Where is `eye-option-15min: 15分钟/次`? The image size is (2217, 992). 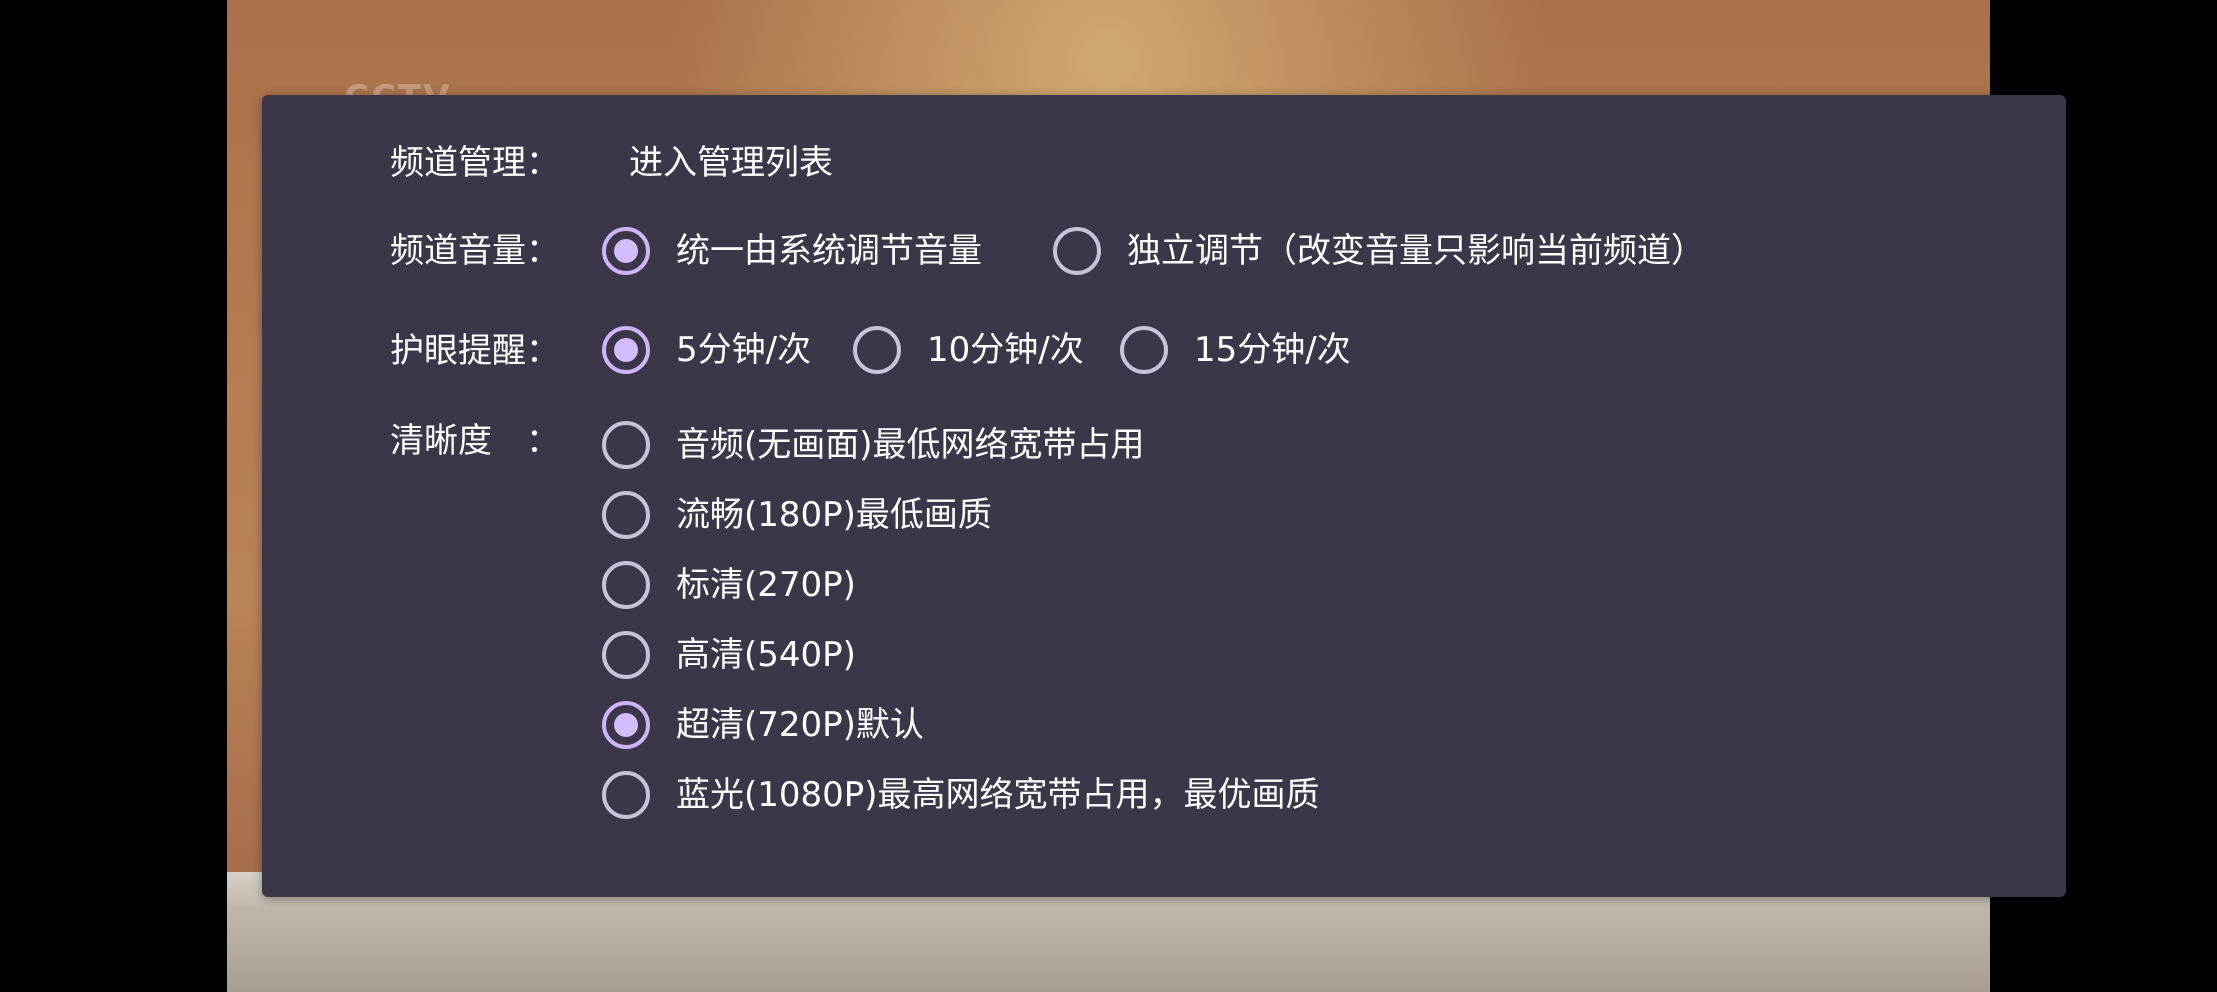
eye-option-15min: 15分钟/次 is located at coordinates (1235, 350).